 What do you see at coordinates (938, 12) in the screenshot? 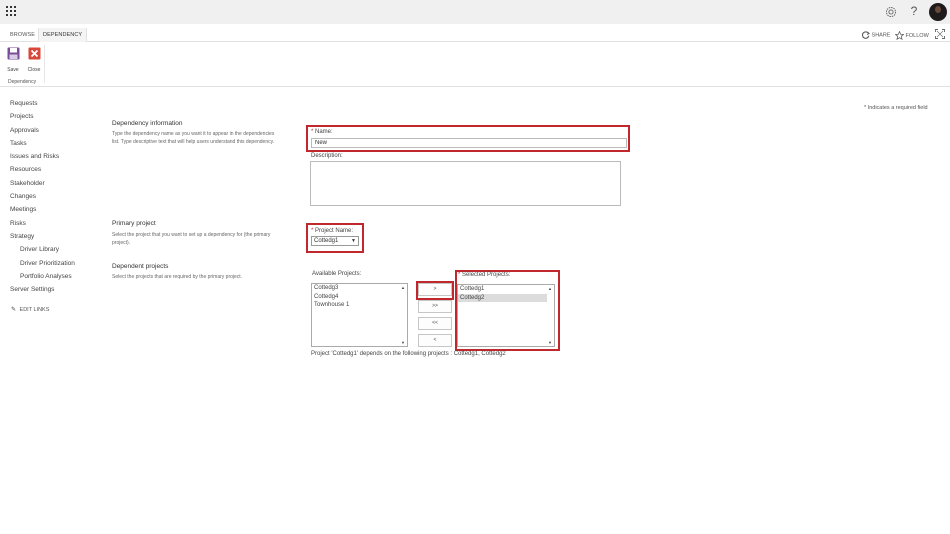
I see `avatar` at bounding box center [938, 12].